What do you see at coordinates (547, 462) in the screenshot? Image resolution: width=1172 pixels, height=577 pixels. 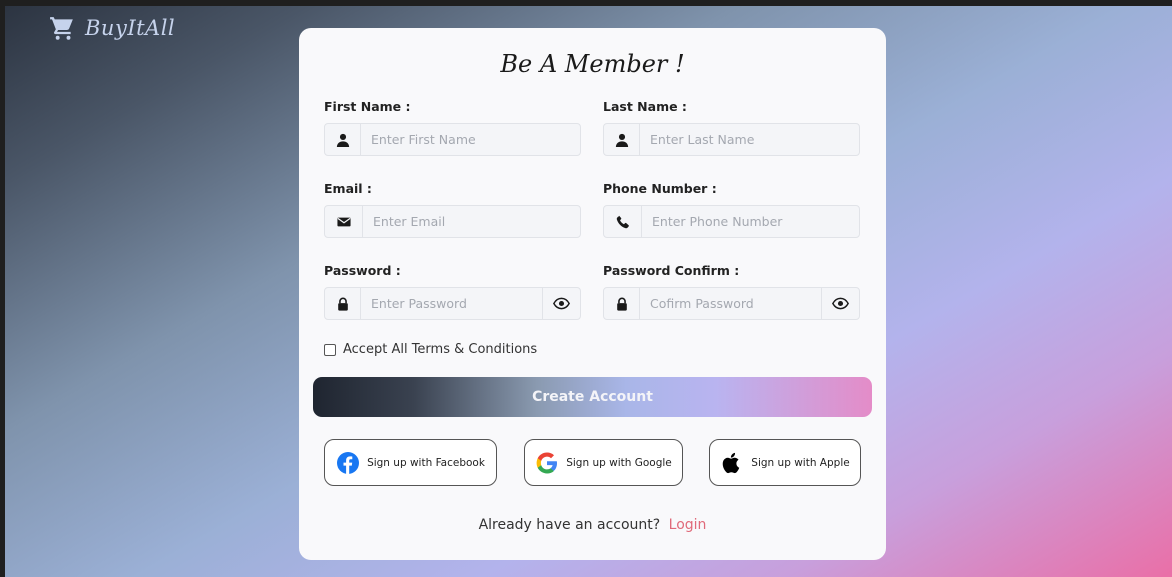 I see `google-icon` at bounding box center [547, 462].